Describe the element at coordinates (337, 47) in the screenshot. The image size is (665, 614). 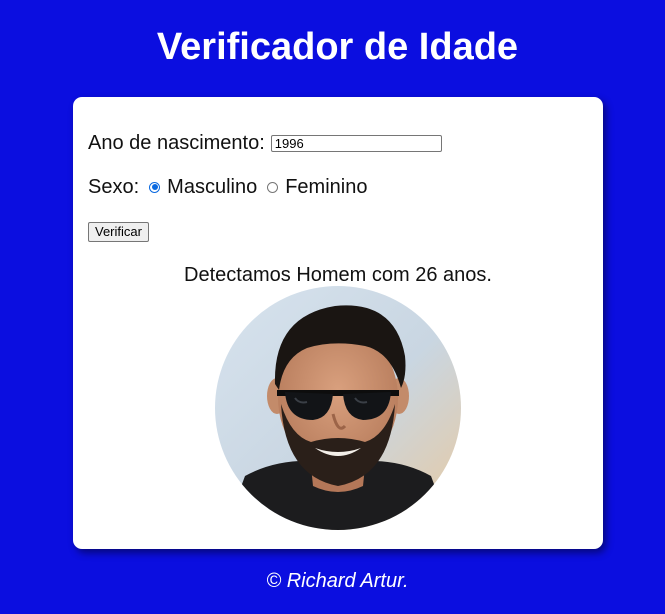
I see `page-title: Verificador de Idade` at that location.